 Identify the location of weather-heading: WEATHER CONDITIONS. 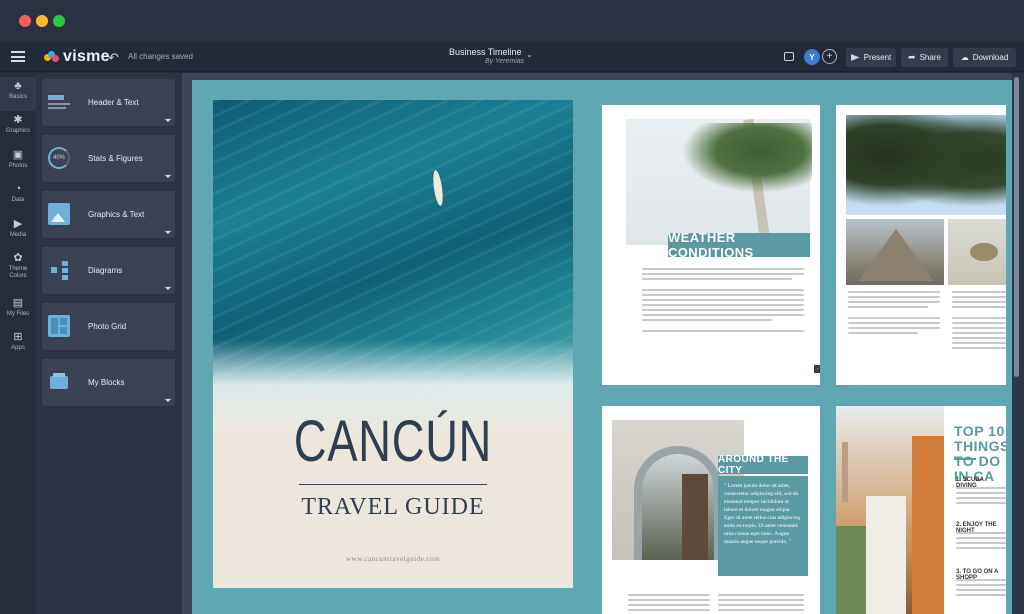
(739, 245).